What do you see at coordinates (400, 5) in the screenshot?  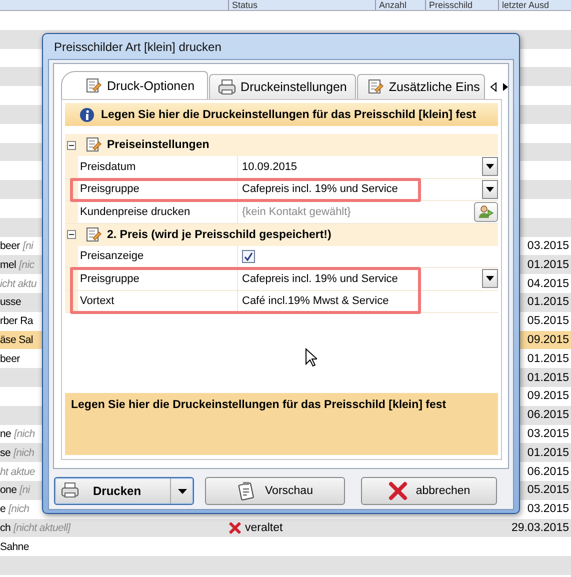 I see `column-header: Anzahl` at bounding box center [400, 5].